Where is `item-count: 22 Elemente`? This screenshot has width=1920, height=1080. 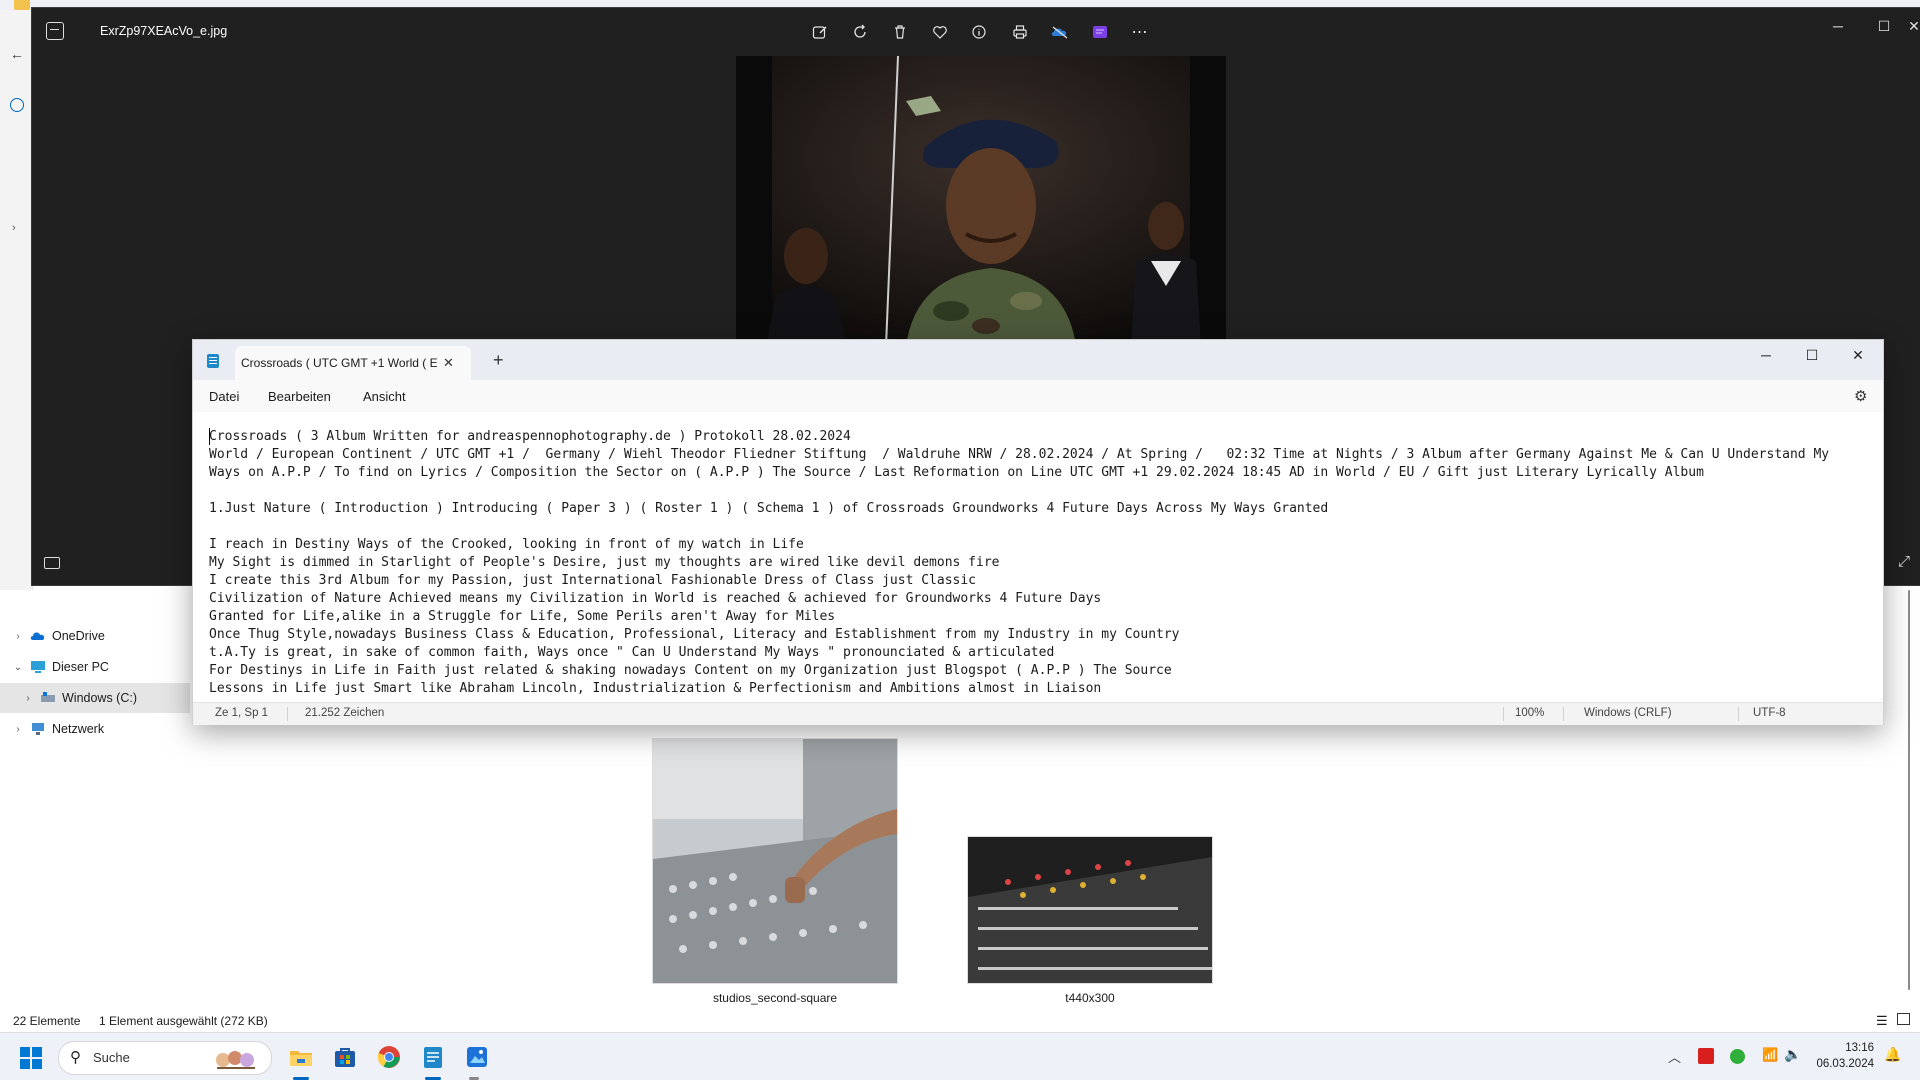
item-count: 22 Elemente is located at coordinates (47, 1021).